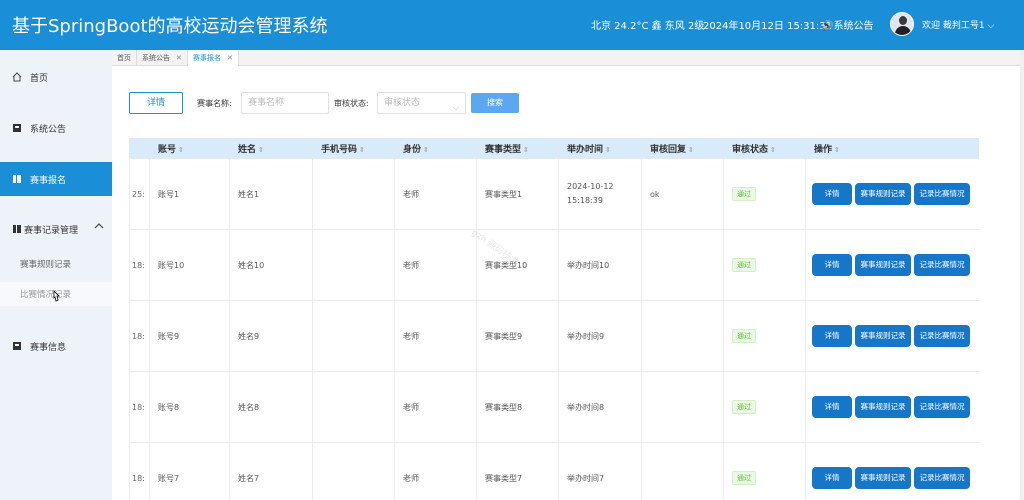  What do you see at coordinates (1022, 275) in the screenshot?
I see `page-scrollbar` at bounding box center [1022, 275].